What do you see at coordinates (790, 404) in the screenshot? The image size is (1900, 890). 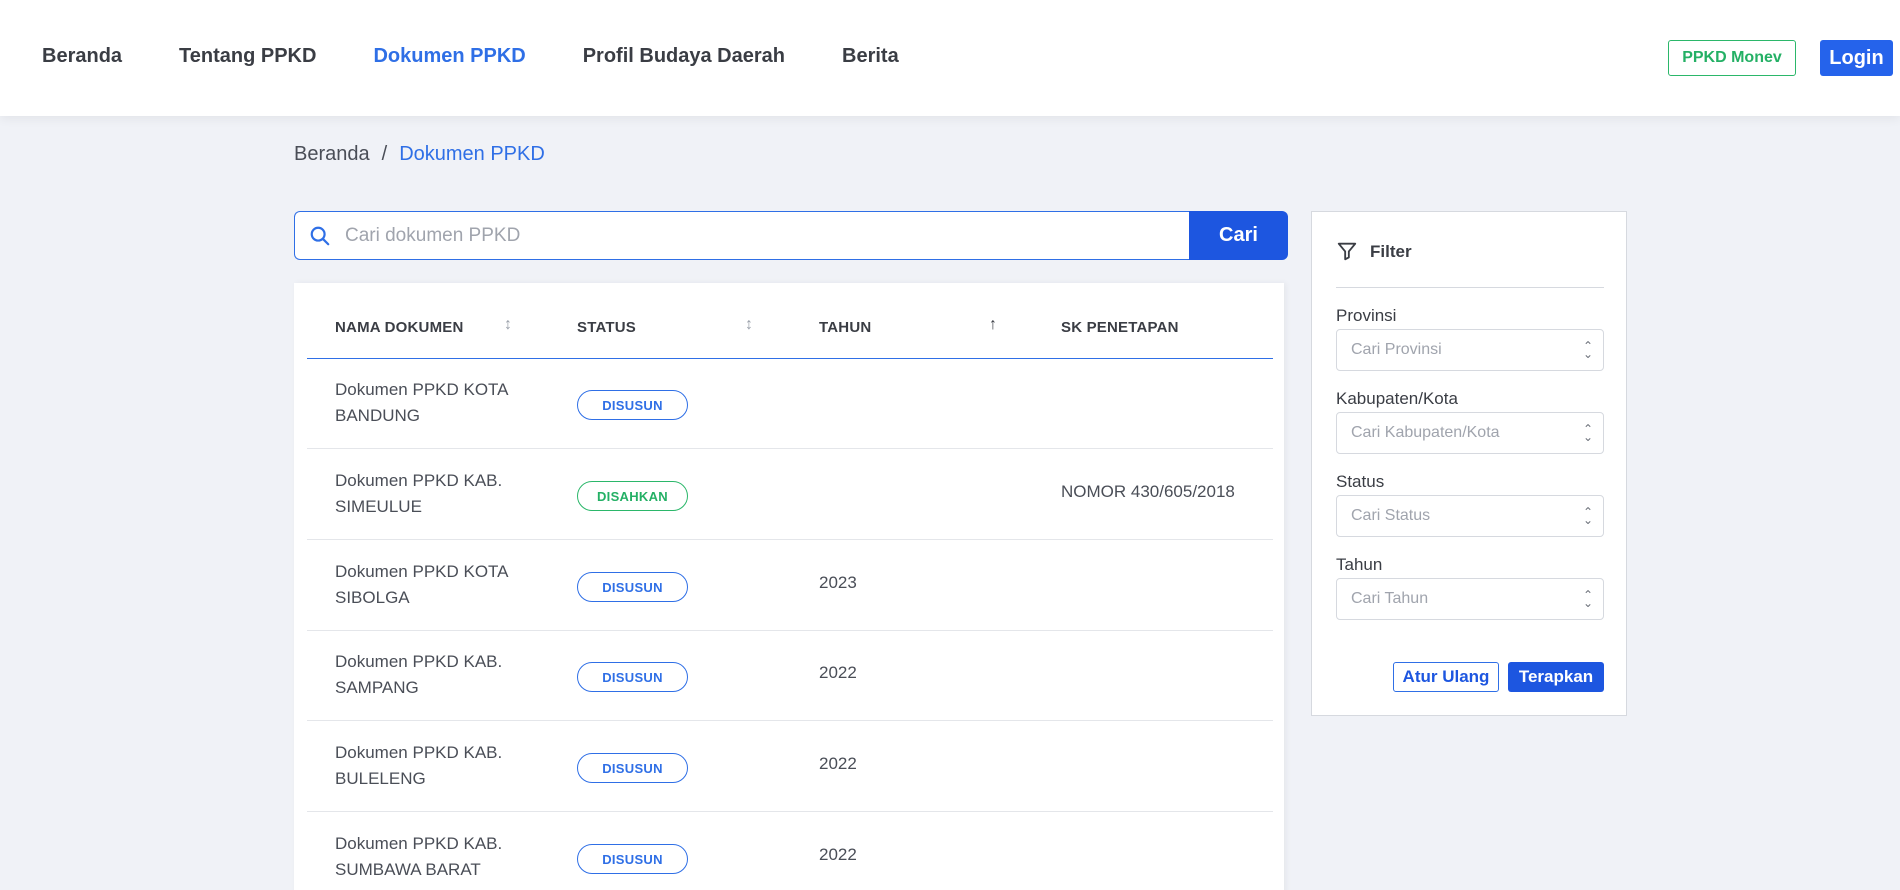 I see `table-row: Dokumen PPKD KOTA BANDUNG DISUSUN` at bounding box center [790, 404].